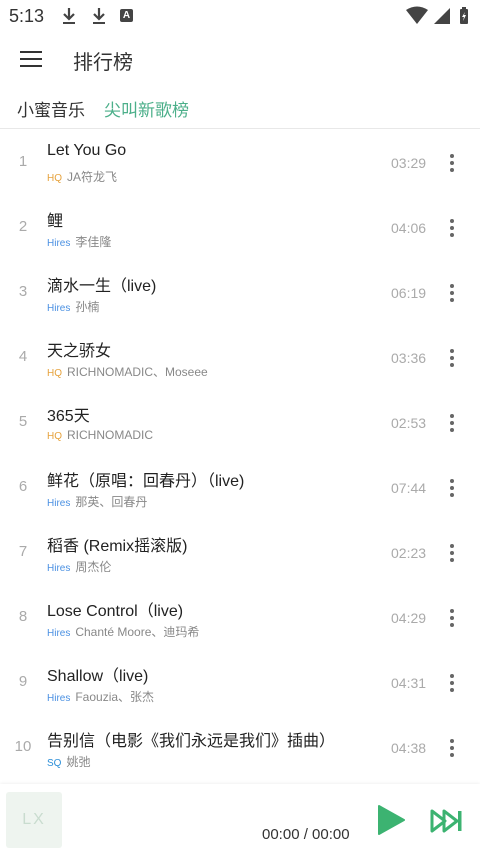 The image size is (480, 854). What do you see at coordinates (102, 286) in the screenshot?
I see `song-title: 滴水一生（live)` at bounding box center [102, 286].